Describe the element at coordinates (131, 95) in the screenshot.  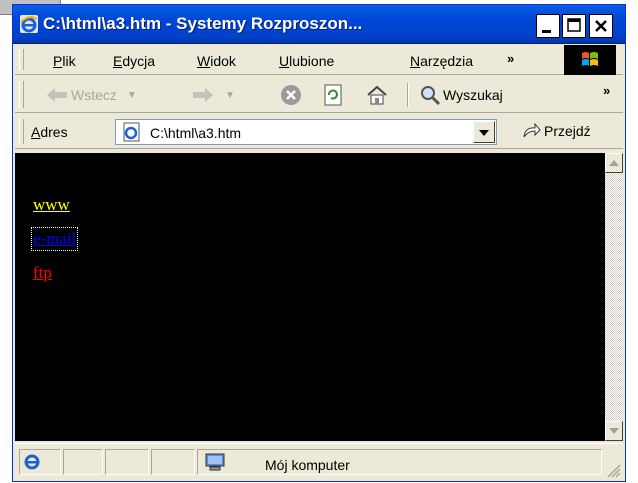
I see `back-dropdown-icon: ▼` at that location.